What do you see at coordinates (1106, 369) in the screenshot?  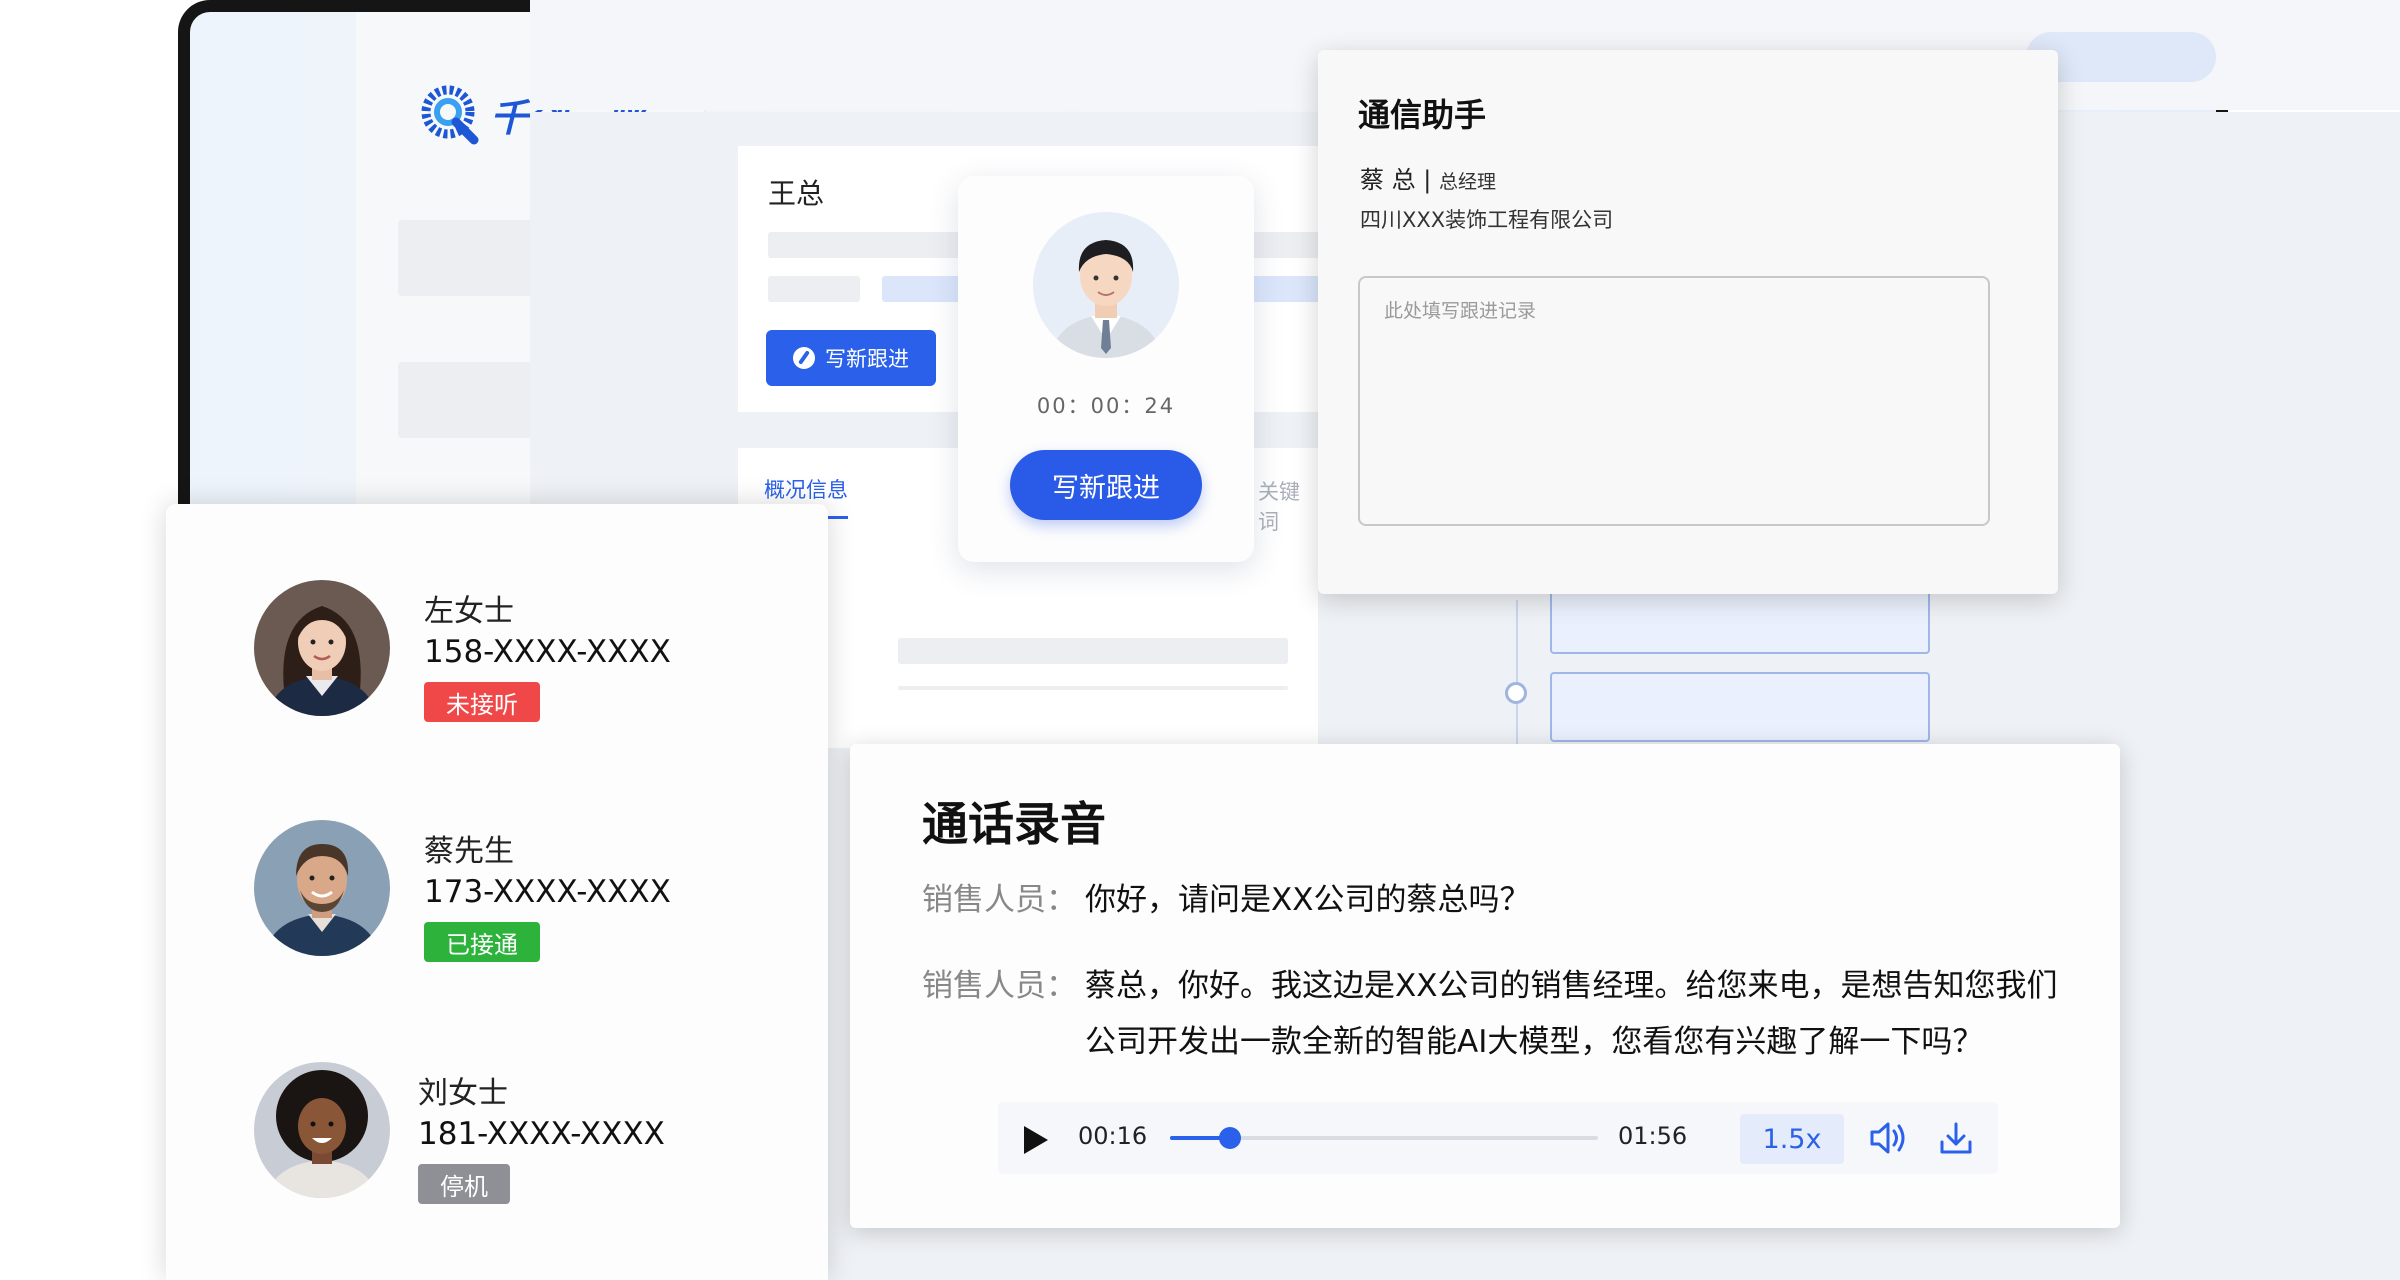 I see `call-popup: 00：00：24 写新跟进` at bounding box center [1106, 369].